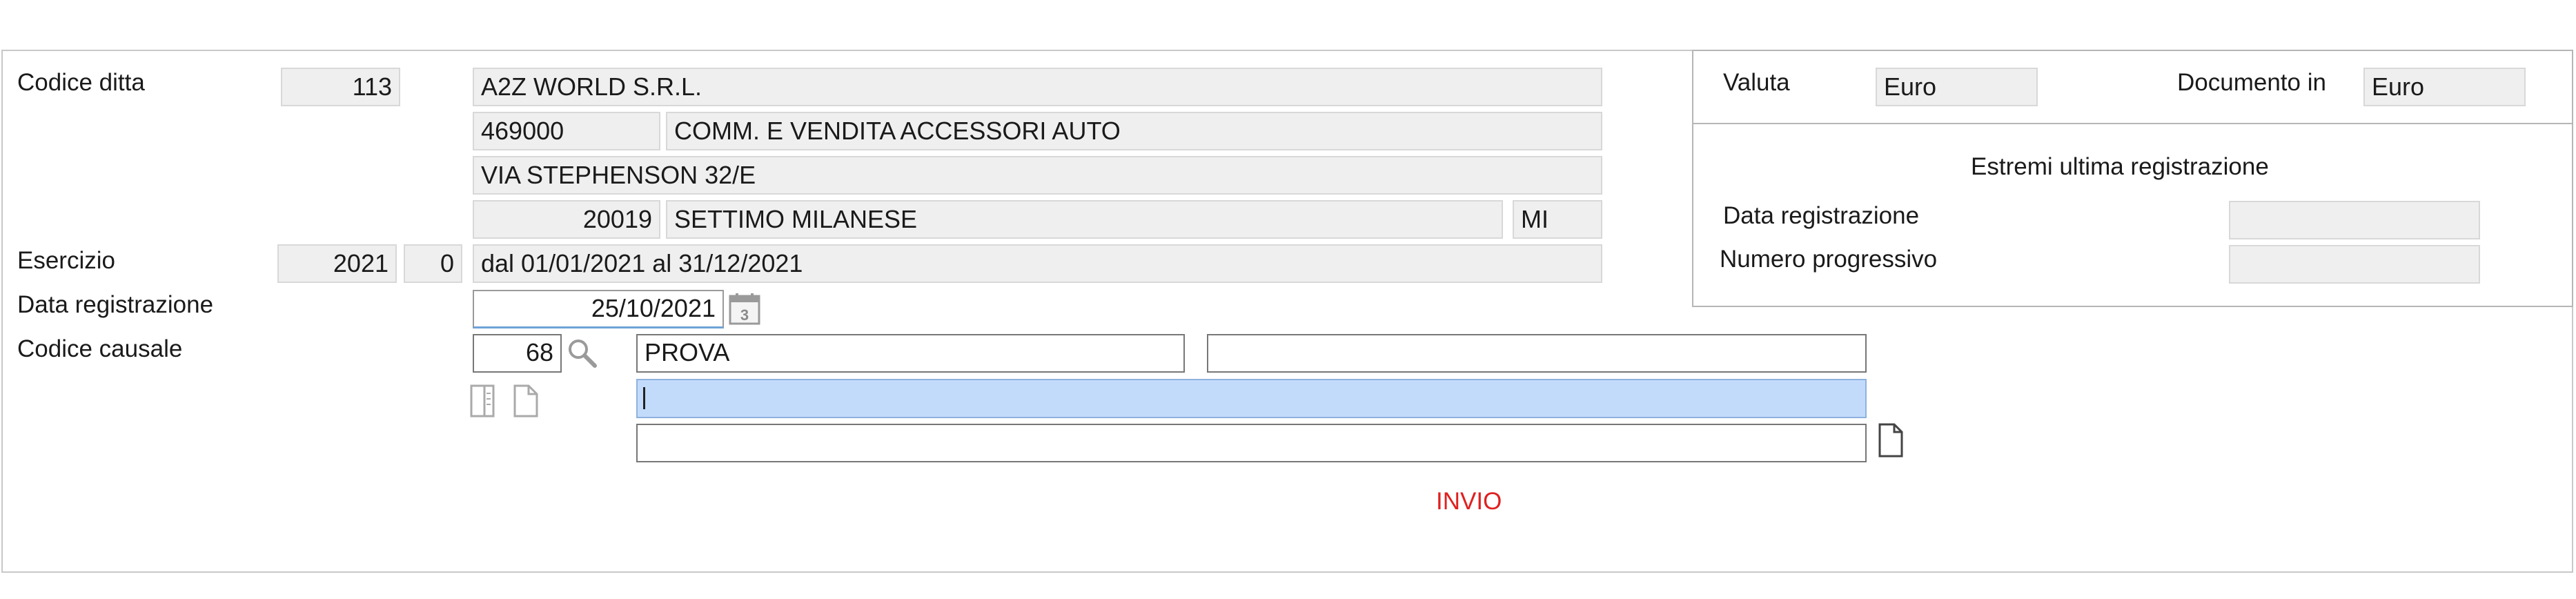 The image size is (2576, 599). Describe the element at coordinates (1251, 398) in the screenshot. I see `causale-note-input-focused` at that location.